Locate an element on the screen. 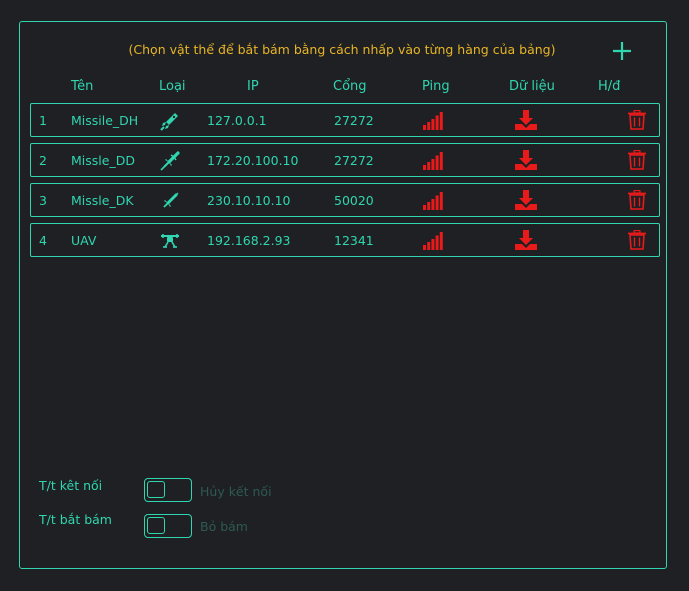 This screenshot has height=591, width=689. connection-toggle is located at coordinates (168, 490).